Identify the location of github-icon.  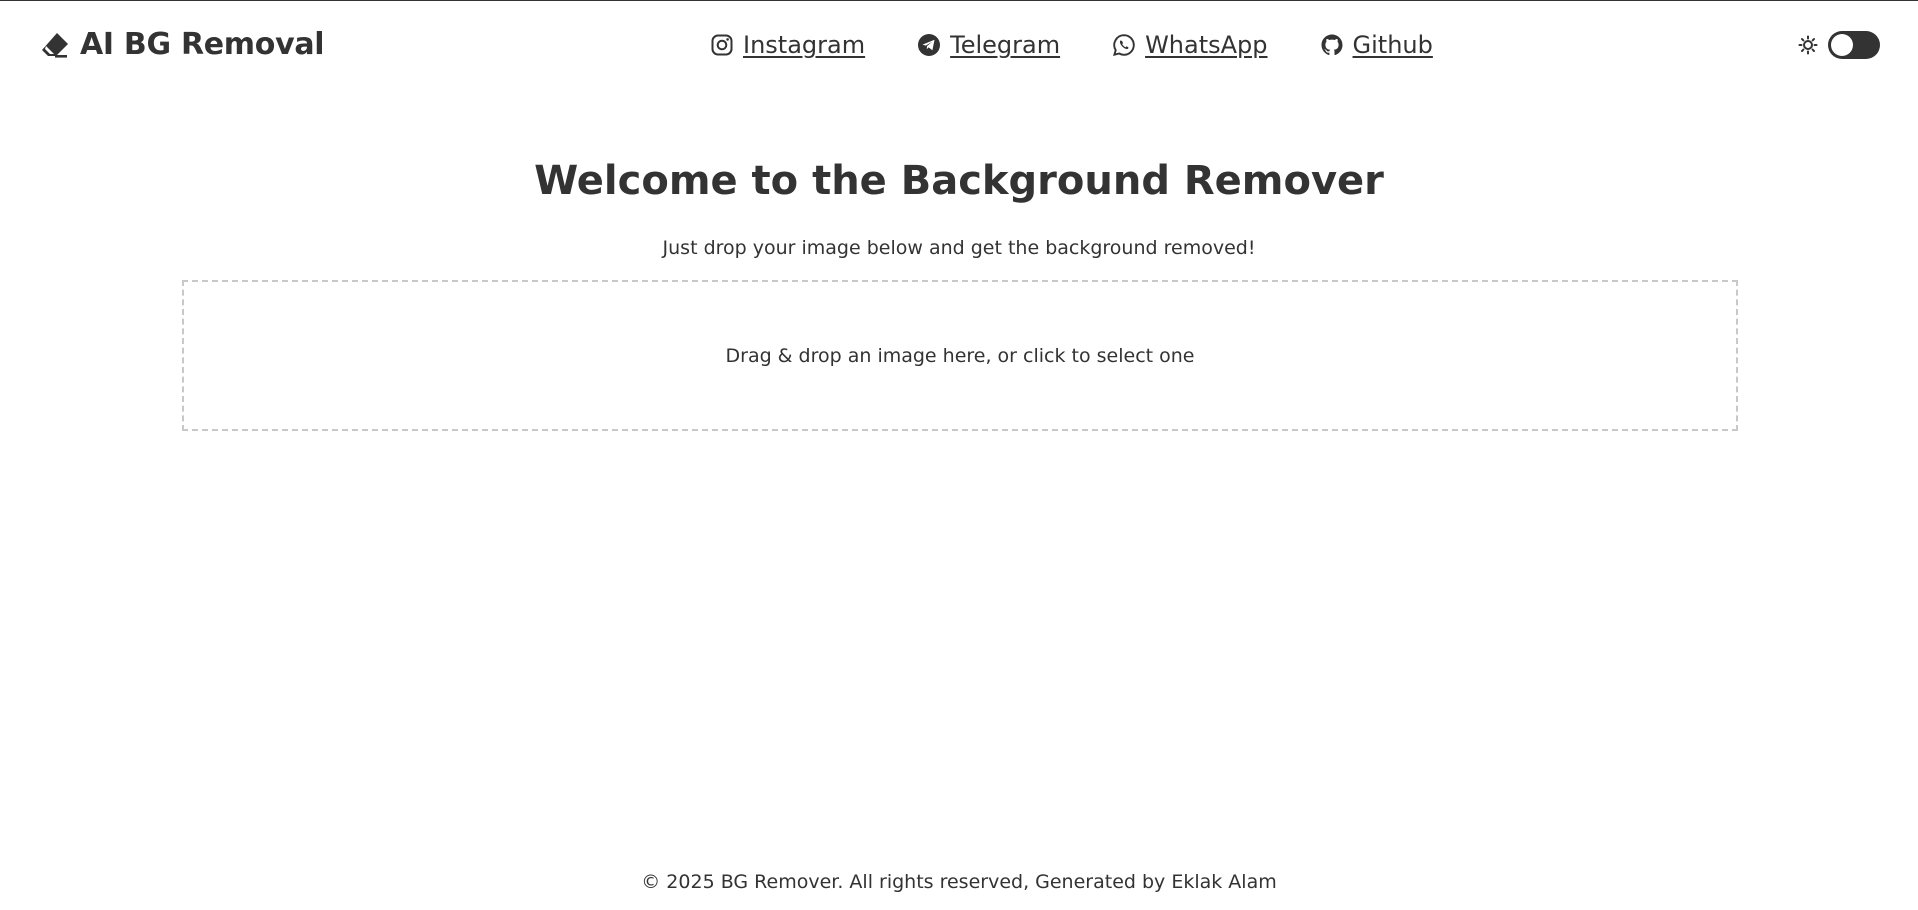
(1332, 45).